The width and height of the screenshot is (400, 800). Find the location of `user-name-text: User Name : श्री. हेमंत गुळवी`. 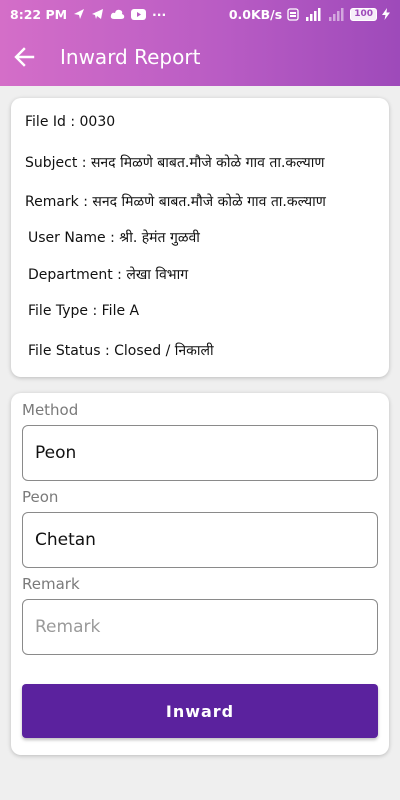

user-name-text: User Name : श्री. हेमंत गुळवी is located at coordinates (114, 238).